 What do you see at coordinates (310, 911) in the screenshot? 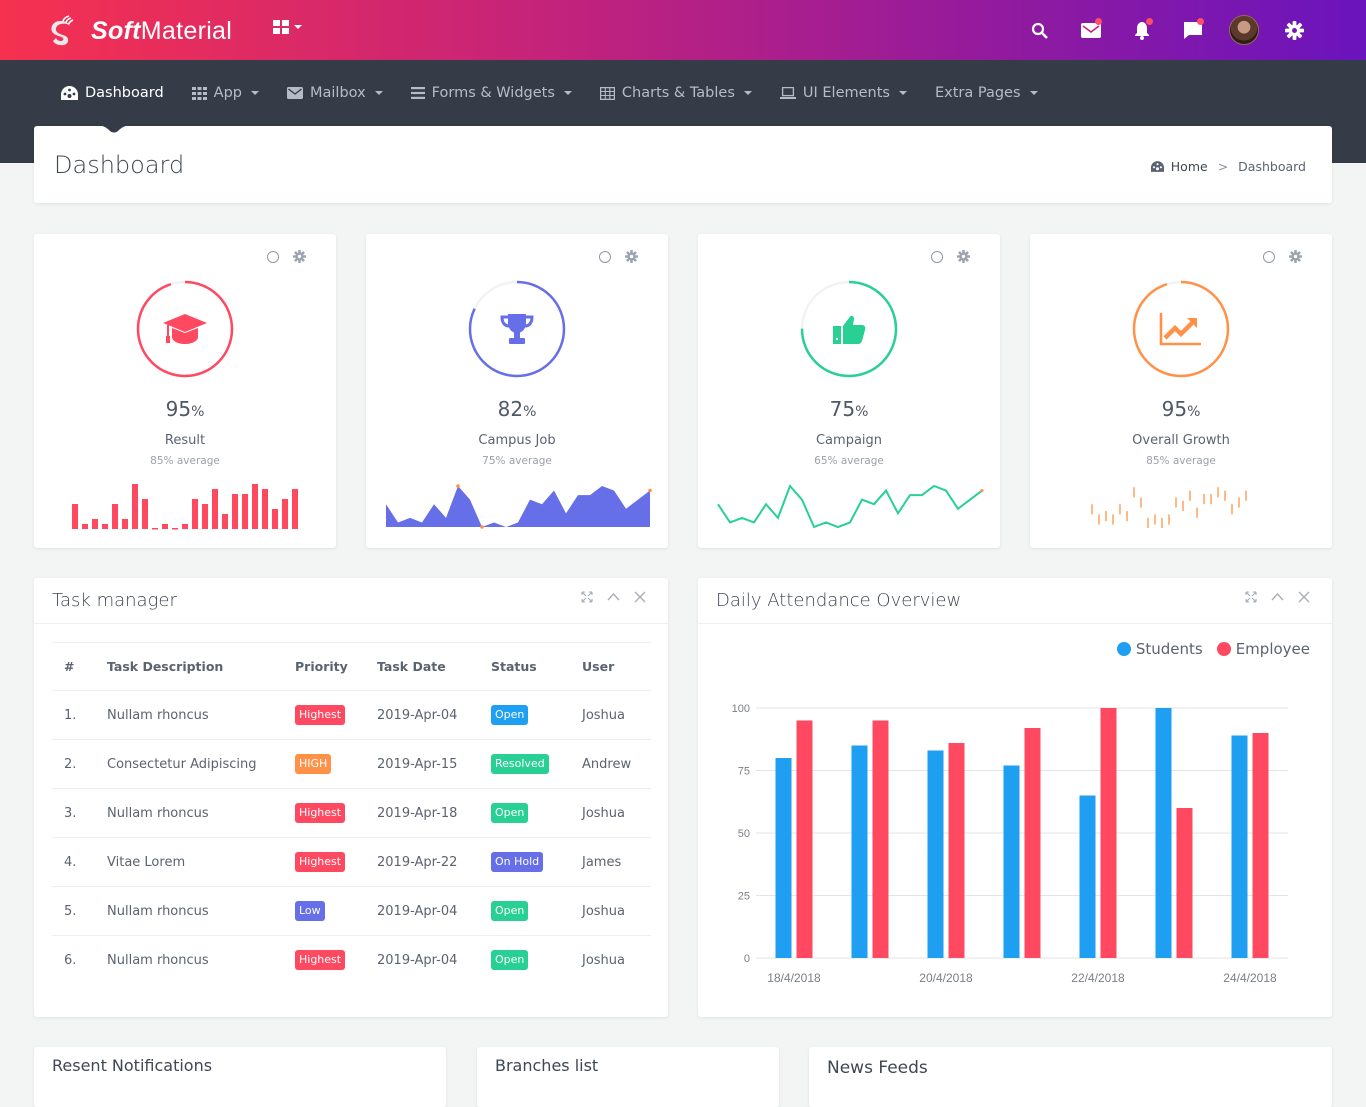
I see `priority-badge: Low` at bounding box center [310, 911].